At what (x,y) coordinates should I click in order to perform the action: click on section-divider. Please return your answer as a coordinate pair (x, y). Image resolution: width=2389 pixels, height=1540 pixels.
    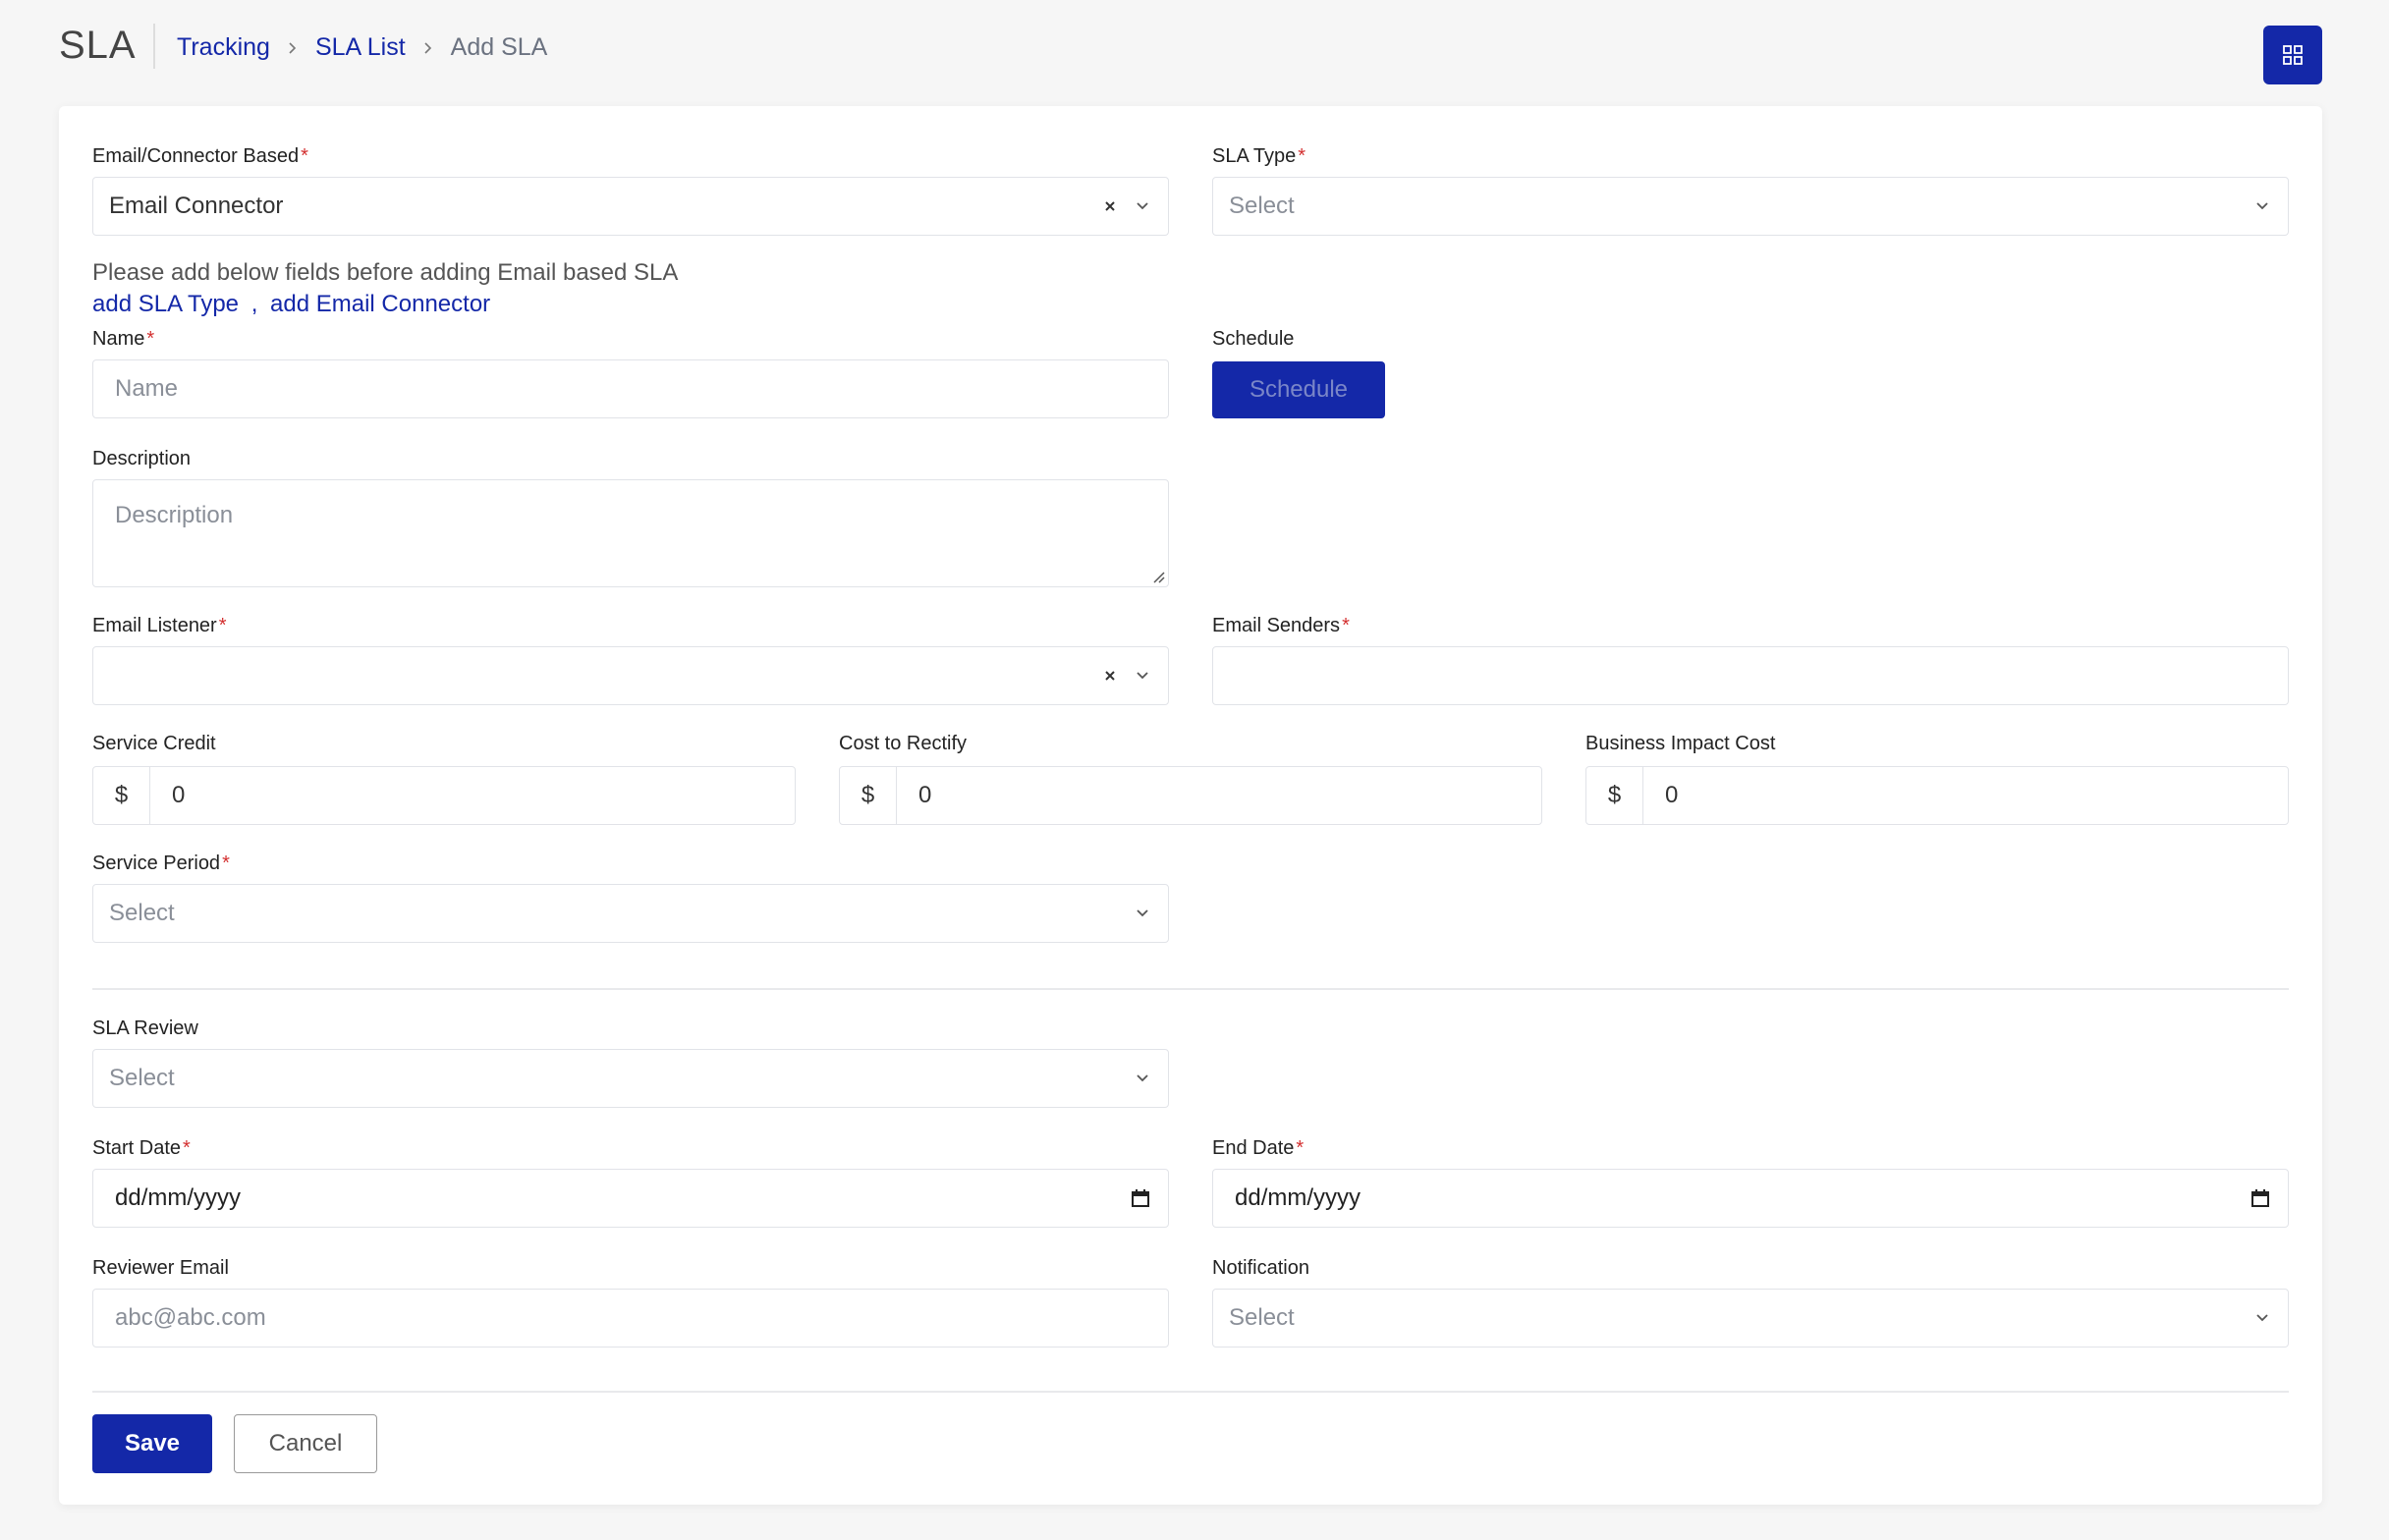
    Looking at the image, I should click on (1191, 989).